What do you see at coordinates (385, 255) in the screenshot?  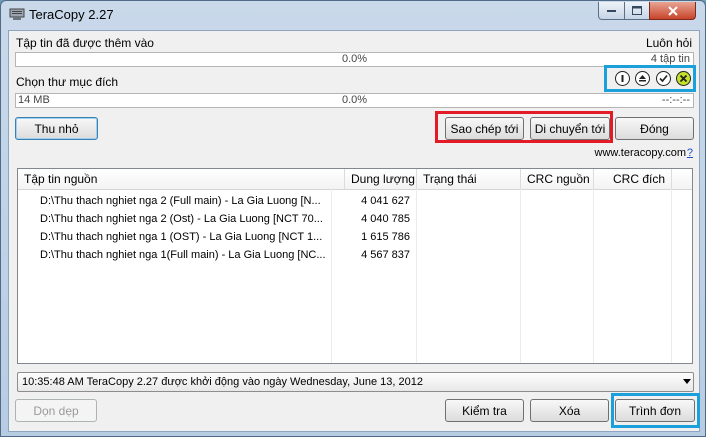 I see `row-file-size: 4 567 837` at bounding box center [385, 255].